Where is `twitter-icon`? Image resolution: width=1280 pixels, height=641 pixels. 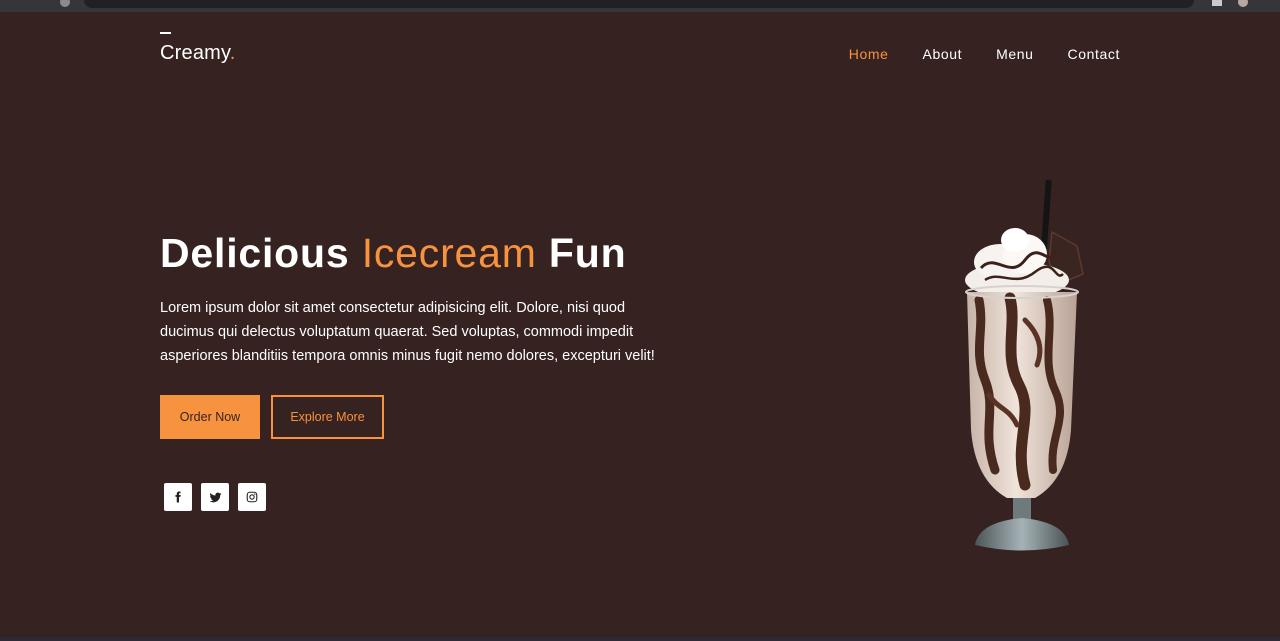
twitter-icon is located at coordinates (215, 497).